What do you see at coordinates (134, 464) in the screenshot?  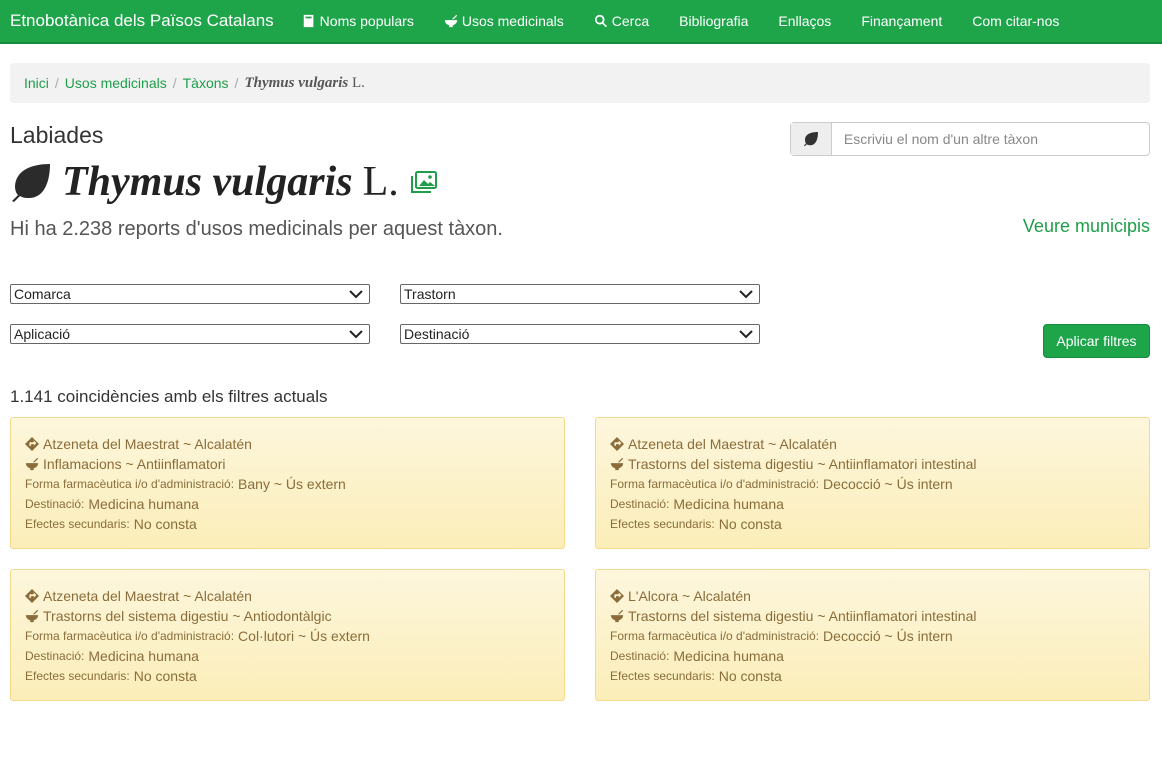 I see `card-disorder-text: Inflamacions ~ Antiinflamatori` at bounding box center [134, 464].